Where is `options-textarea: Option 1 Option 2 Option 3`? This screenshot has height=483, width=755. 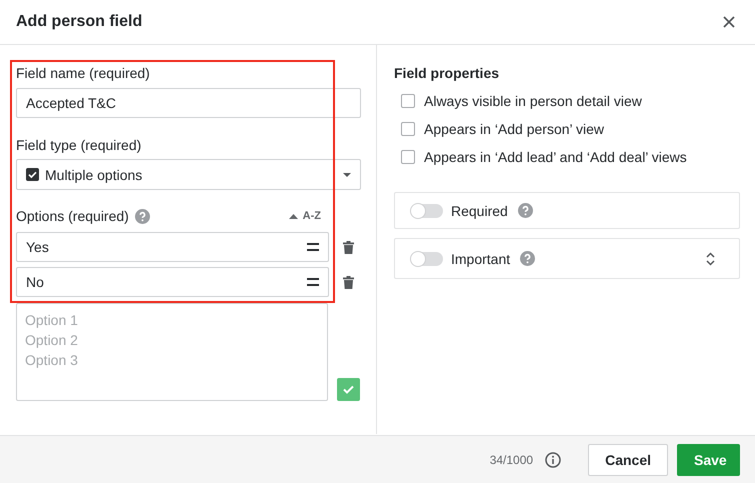
options-textarea: Option 1 Option 2 Option 3 is located at coordinates (172, 352).